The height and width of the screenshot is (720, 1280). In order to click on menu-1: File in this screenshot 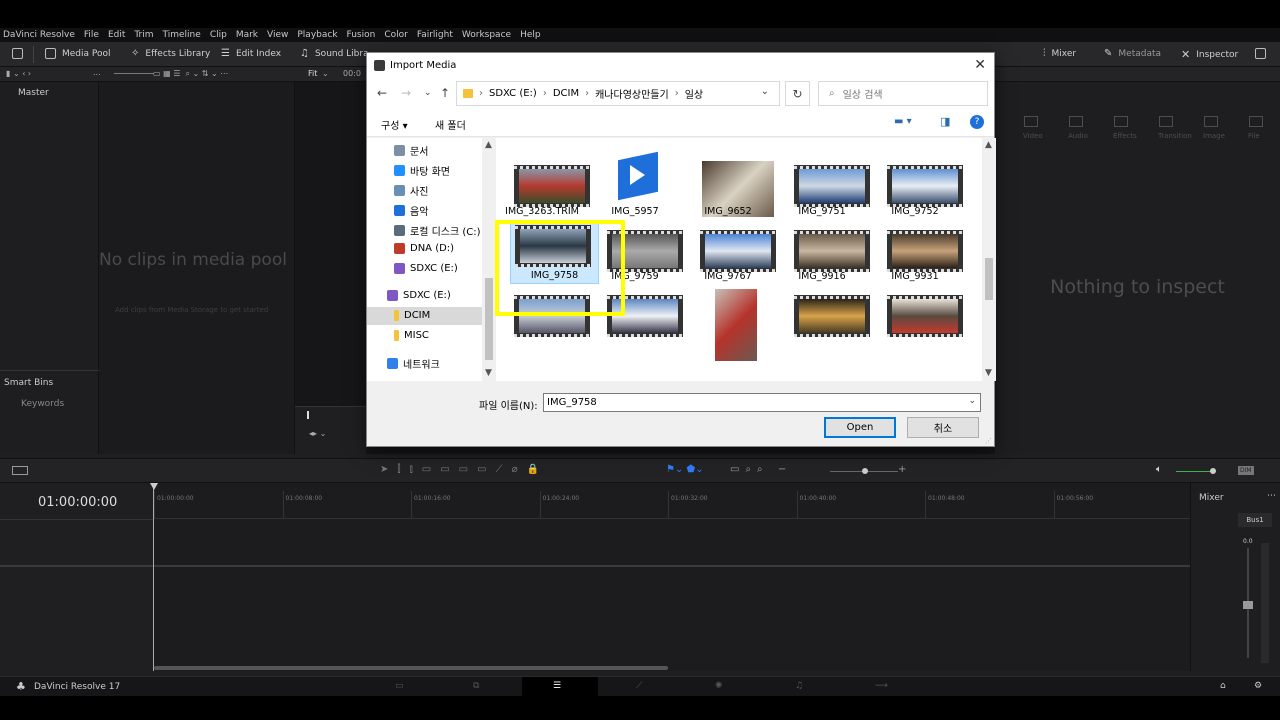, I will do `click(91, 35)`.